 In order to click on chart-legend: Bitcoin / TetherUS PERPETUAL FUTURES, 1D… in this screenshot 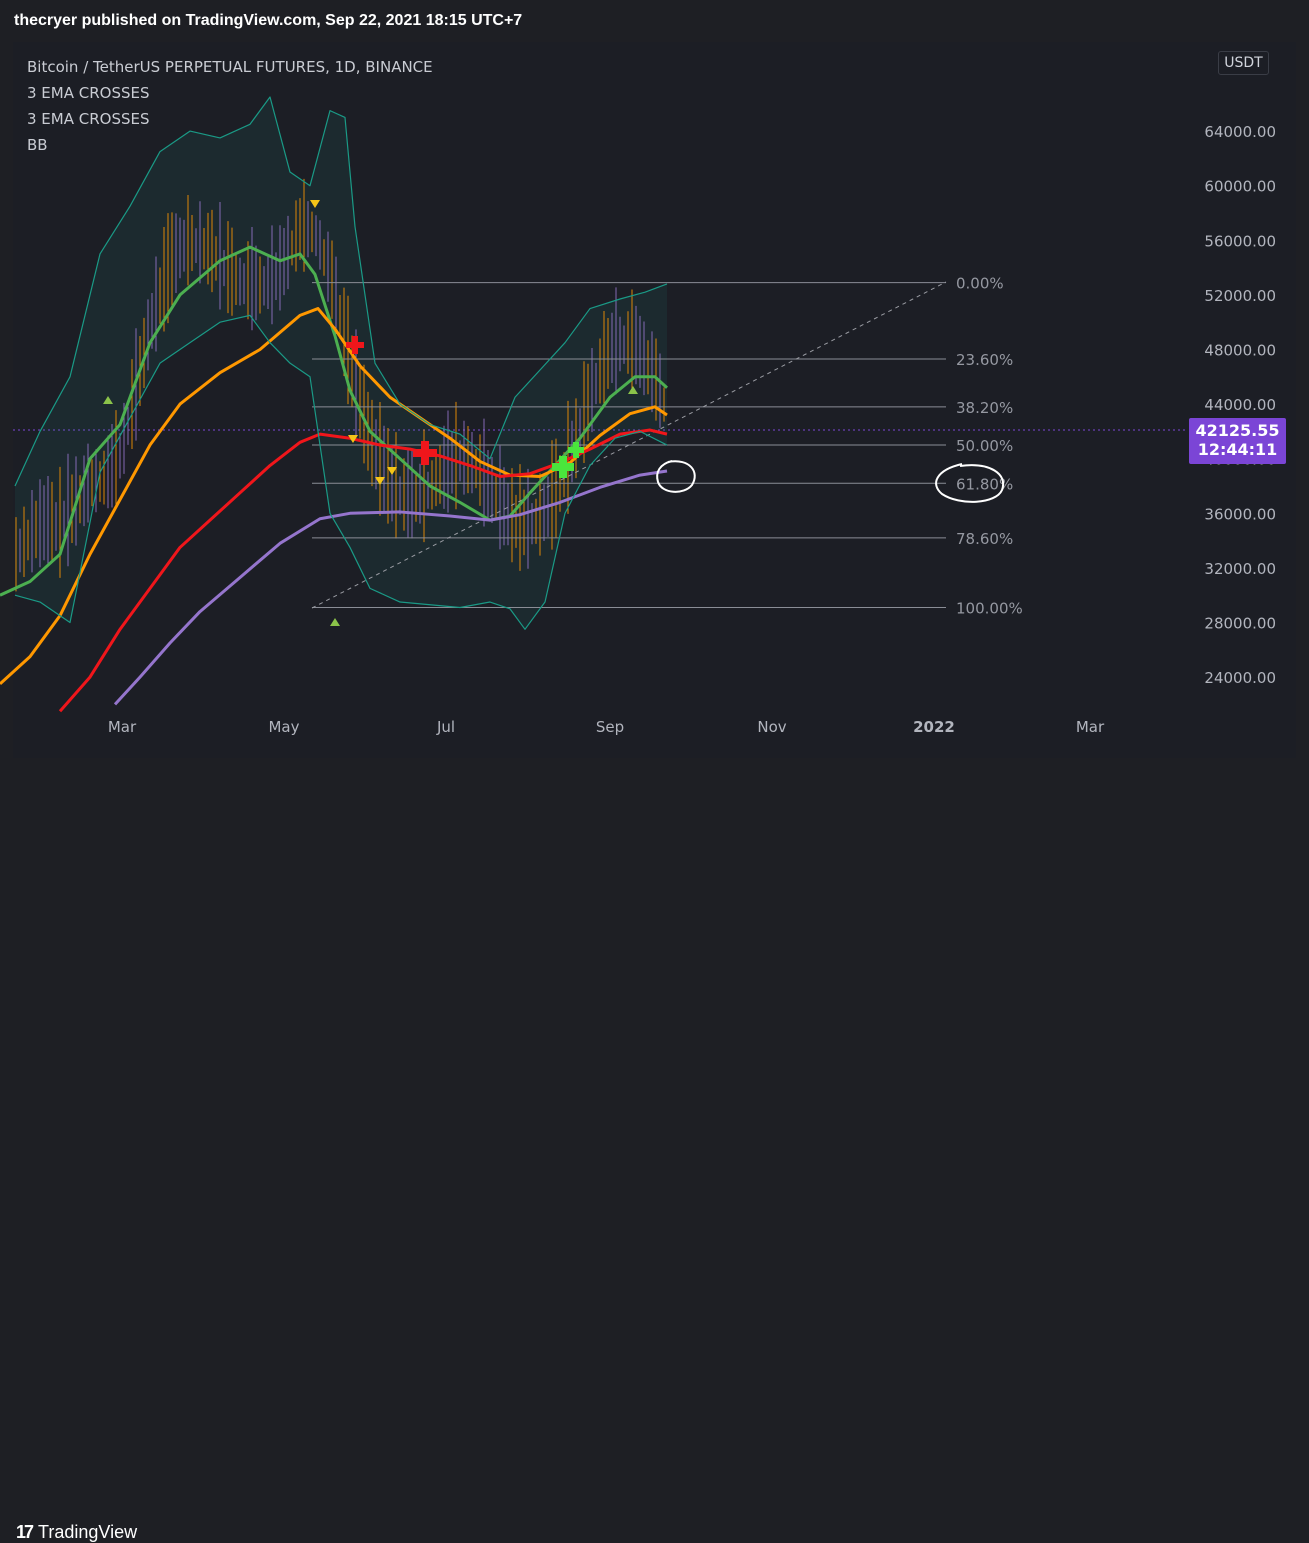, I will do `click(230, 106)`.